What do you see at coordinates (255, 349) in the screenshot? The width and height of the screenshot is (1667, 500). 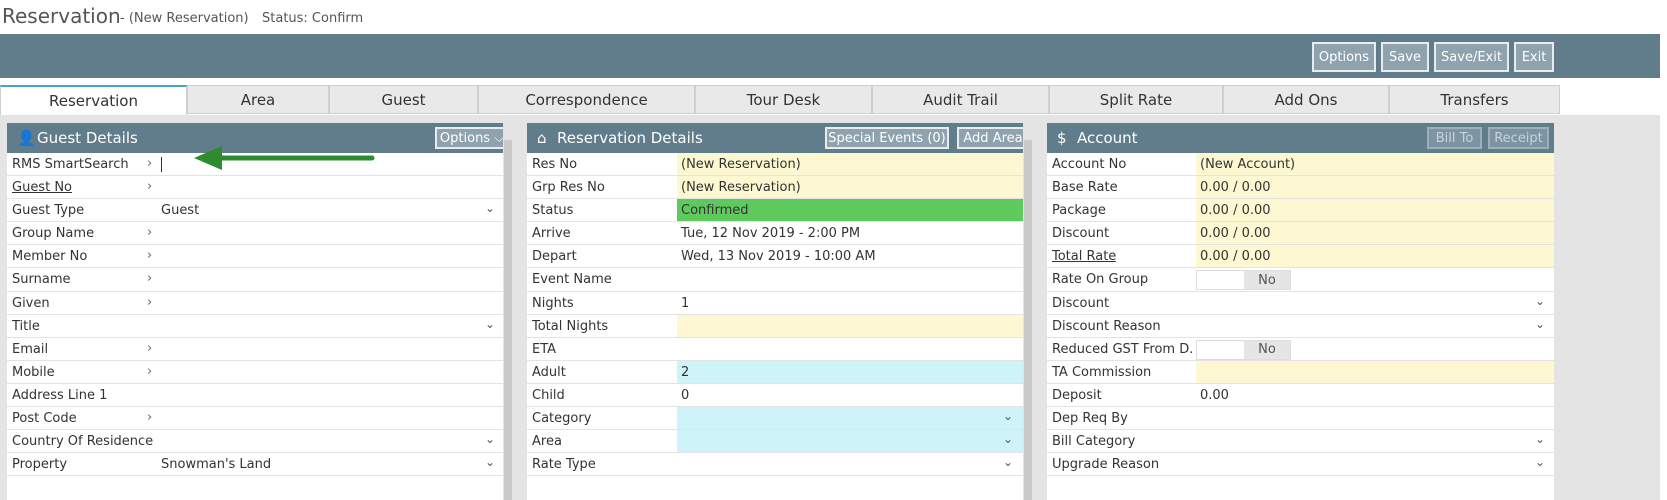 I see `guest-row-email: Email ›` at bounding box center [255, 349].